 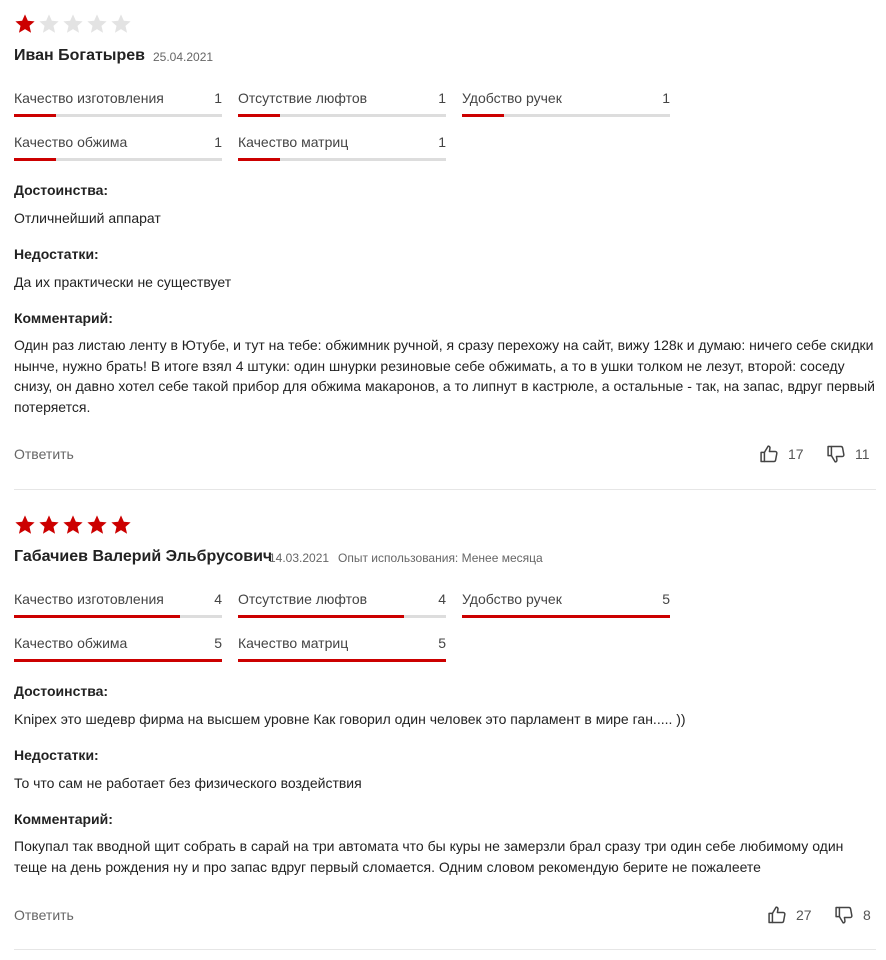 I want to click on review-date: 25.04.2021, so click(x=183, y=57).